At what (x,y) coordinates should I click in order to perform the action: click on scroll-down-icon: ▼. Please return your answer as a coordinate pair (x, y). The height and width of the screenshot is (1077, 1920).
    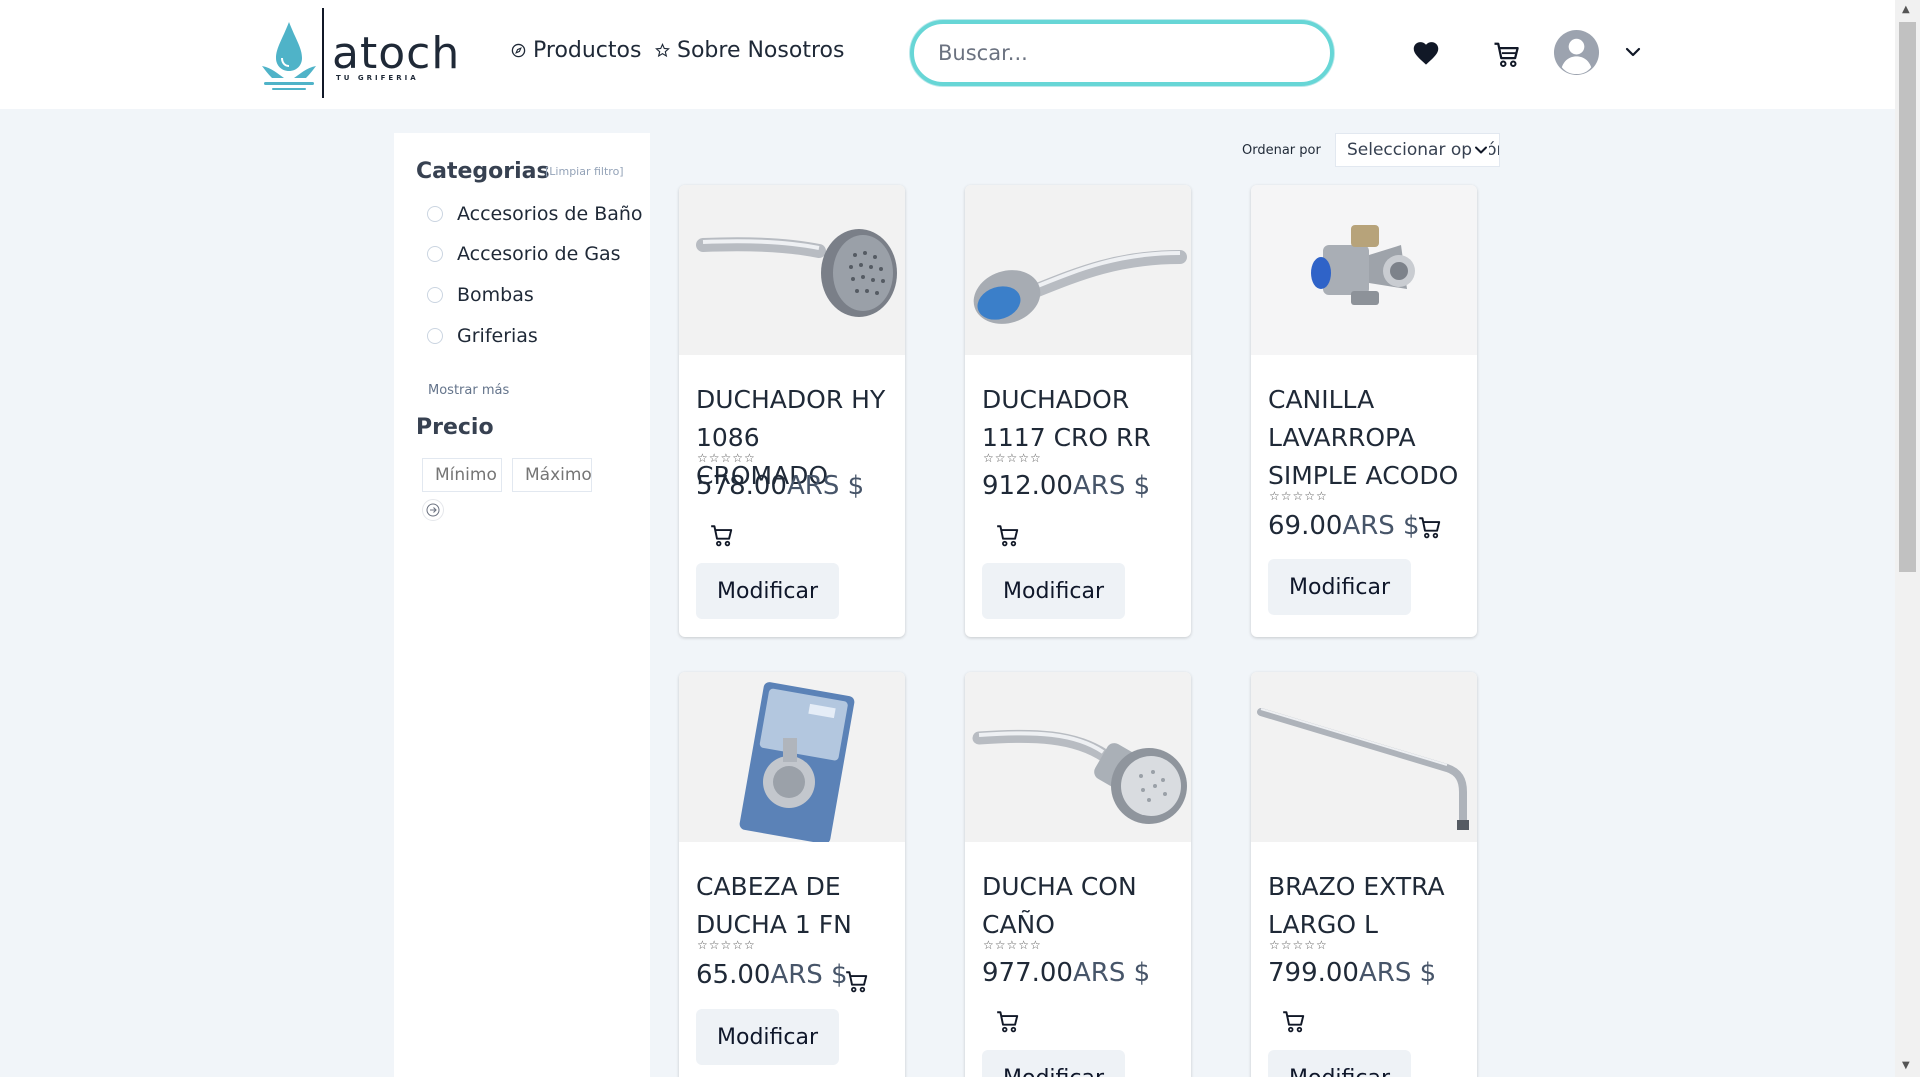
    Looking at the image, I should click on (1906, 1065).